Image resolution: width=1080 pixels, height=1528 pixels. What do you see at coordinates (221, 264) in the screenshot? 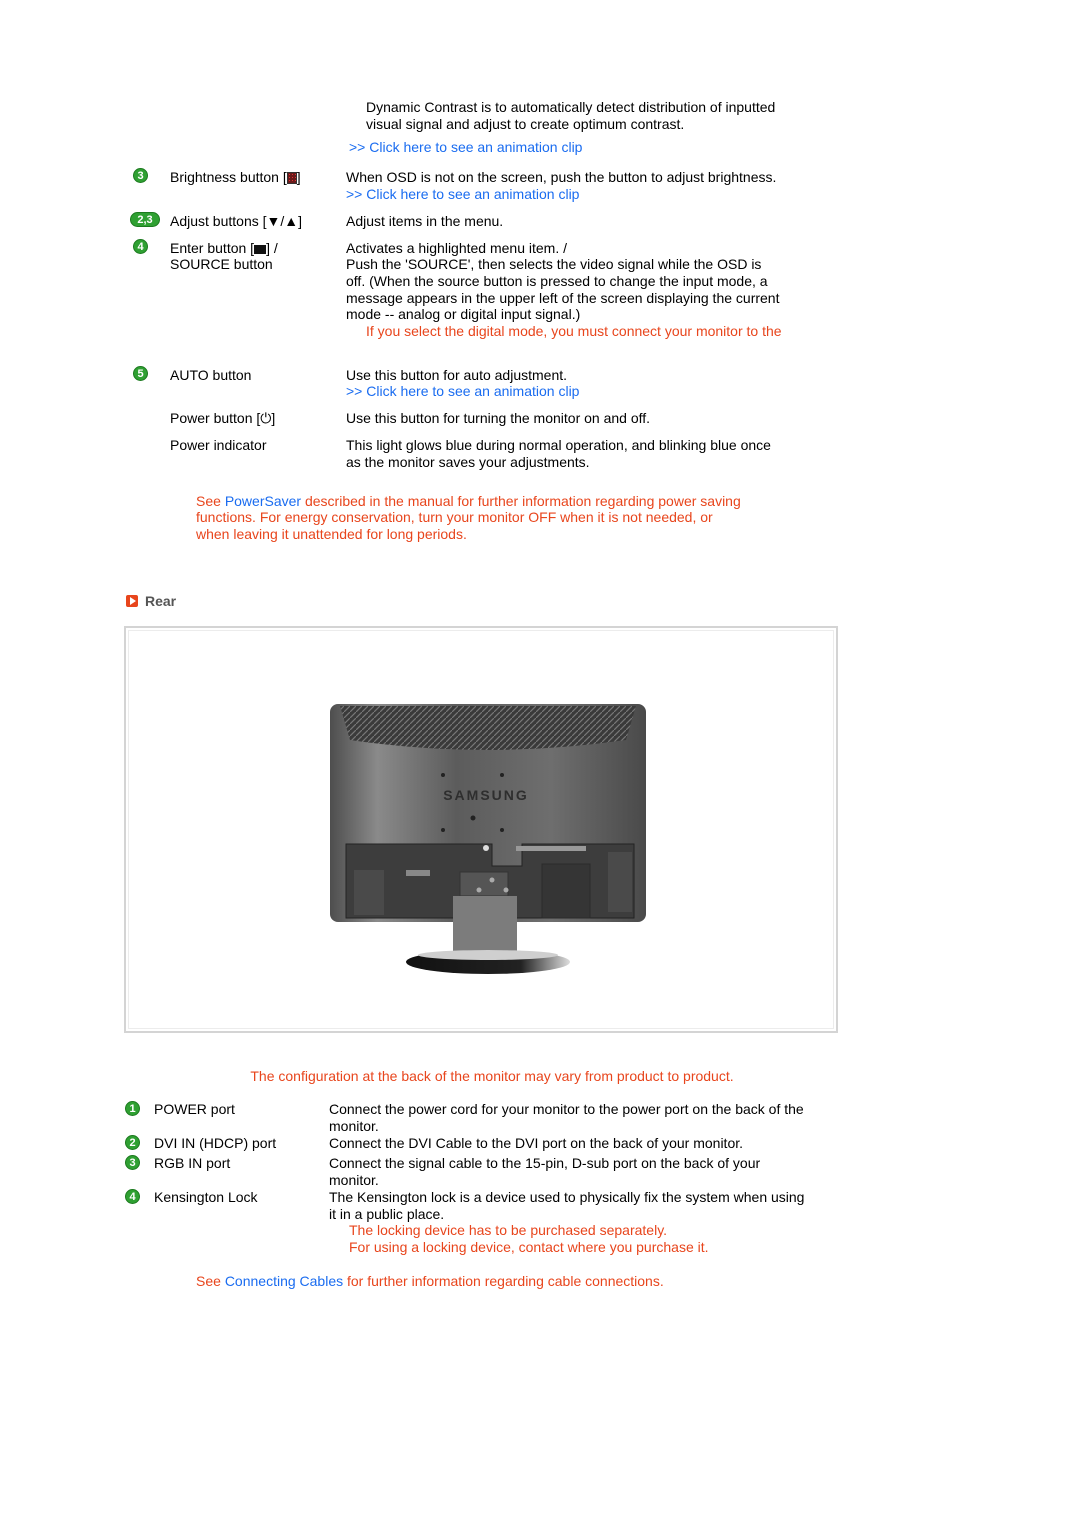
I see `source-button-label: SOURCE button` at bounding box center [221, 264].